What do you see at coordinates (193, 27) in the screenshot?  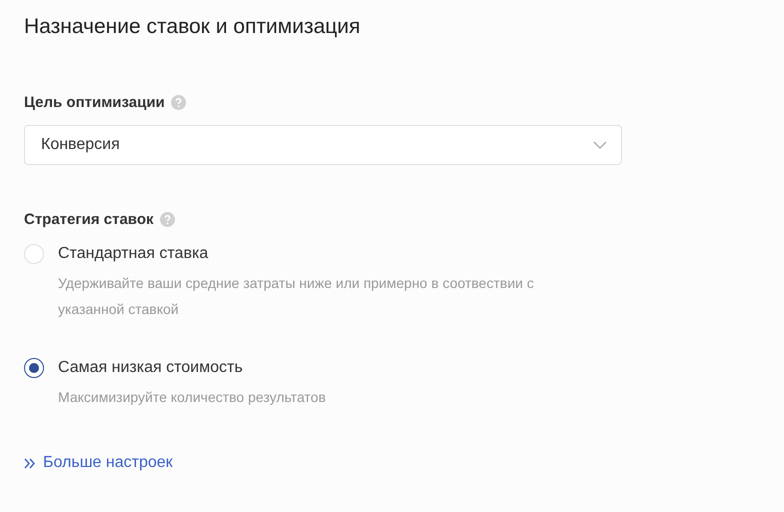 I see `section-title: Назначение ставок и оптимизация` at bounding box center [193, 27].